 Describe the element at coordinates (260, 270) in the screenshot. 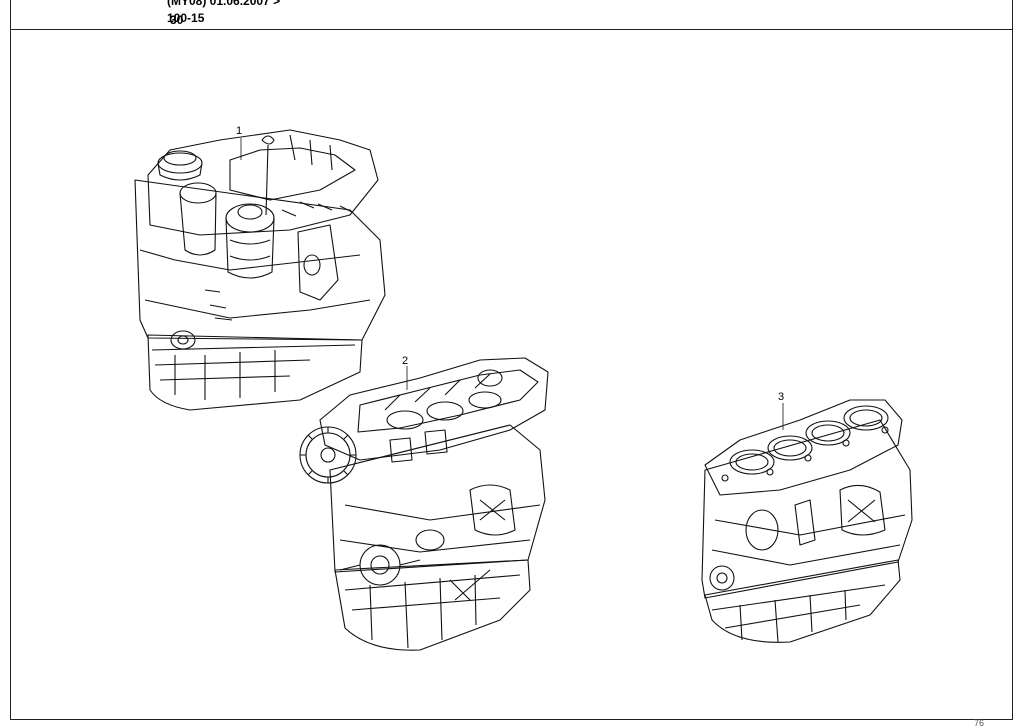

I see `engine-1-drawing` at that location.